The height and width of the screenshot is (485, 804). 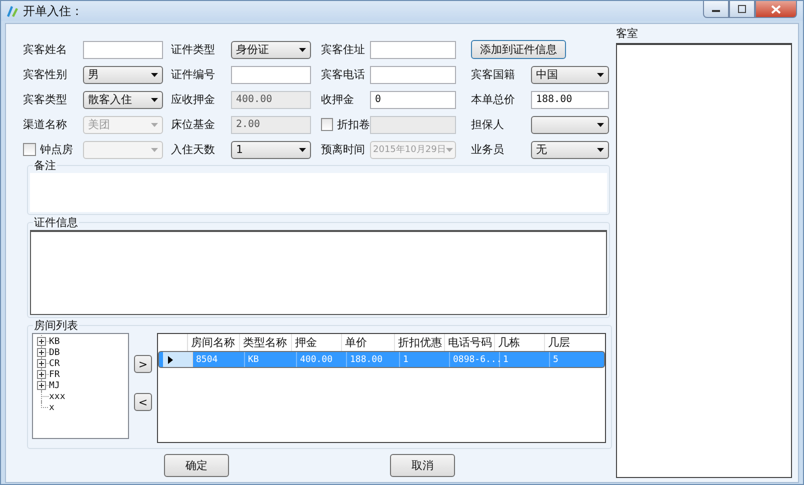 I want to click on remarks-field, so click(x=318, y=192).